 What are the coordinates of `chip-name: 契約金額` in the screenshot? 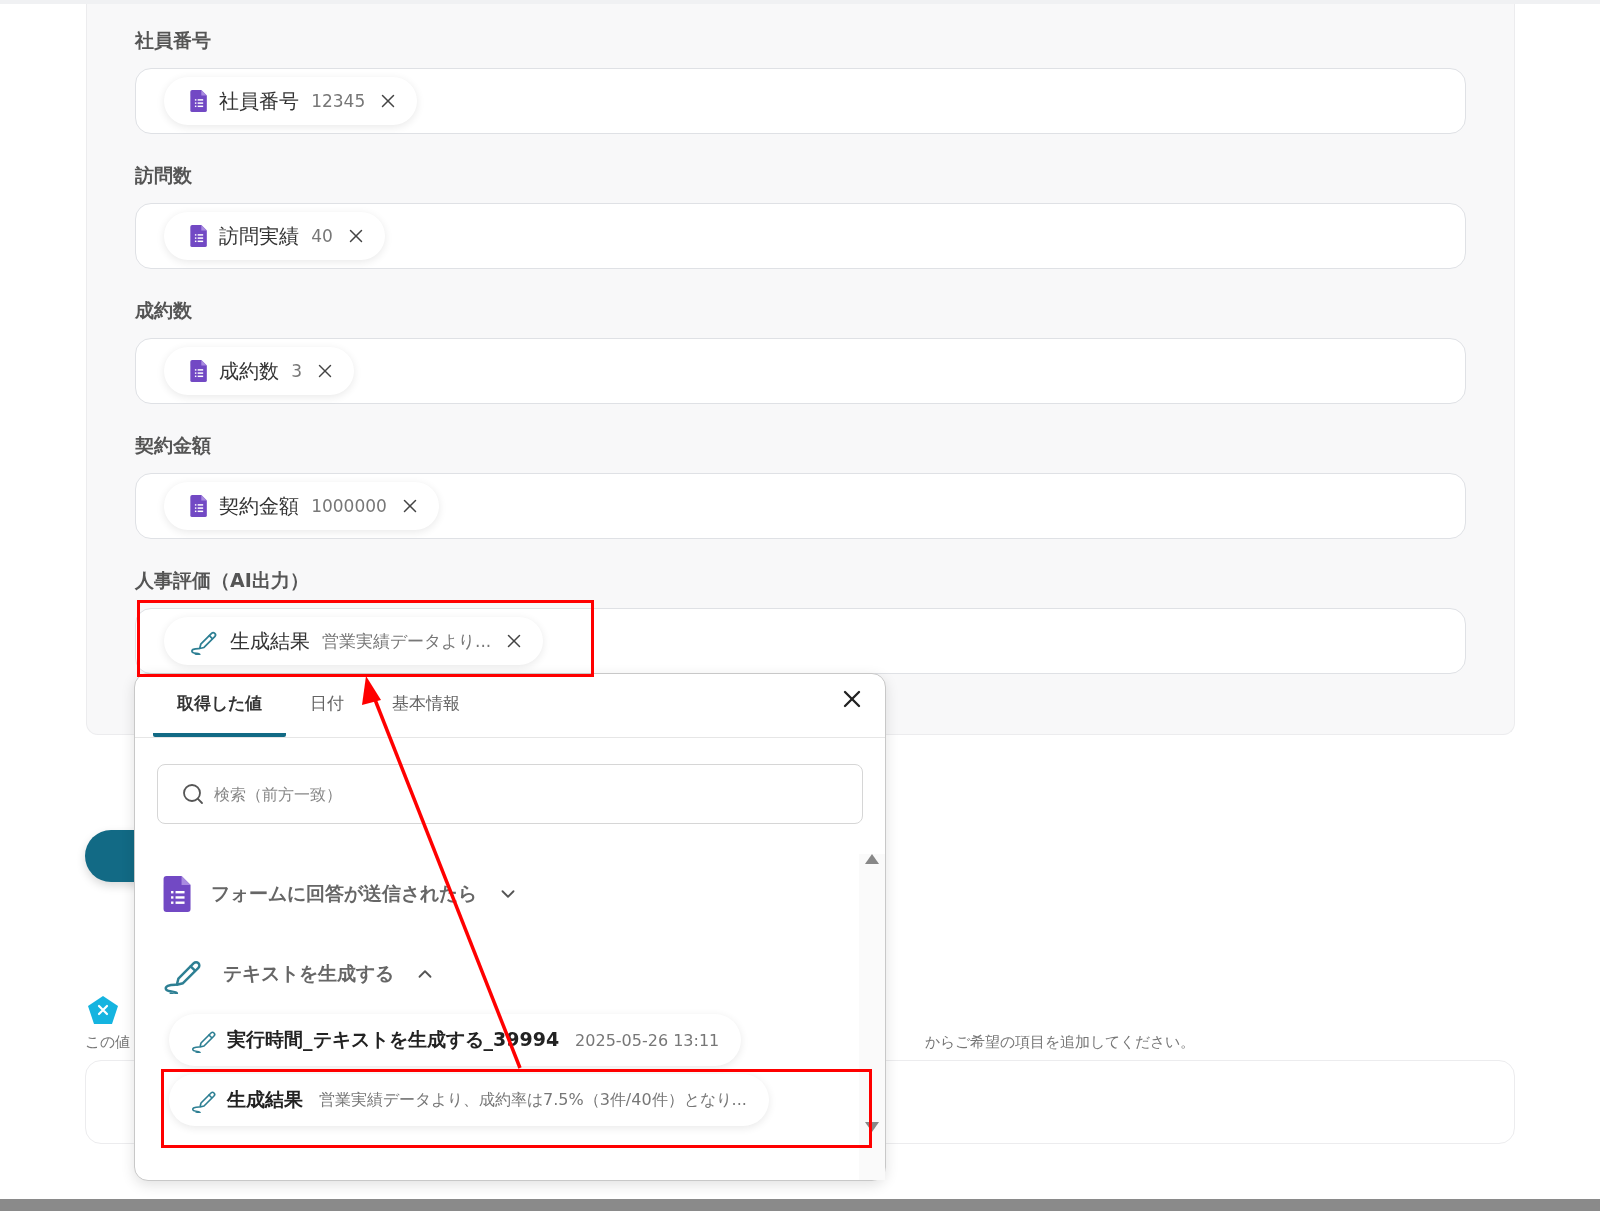 It's located at (259, 506).